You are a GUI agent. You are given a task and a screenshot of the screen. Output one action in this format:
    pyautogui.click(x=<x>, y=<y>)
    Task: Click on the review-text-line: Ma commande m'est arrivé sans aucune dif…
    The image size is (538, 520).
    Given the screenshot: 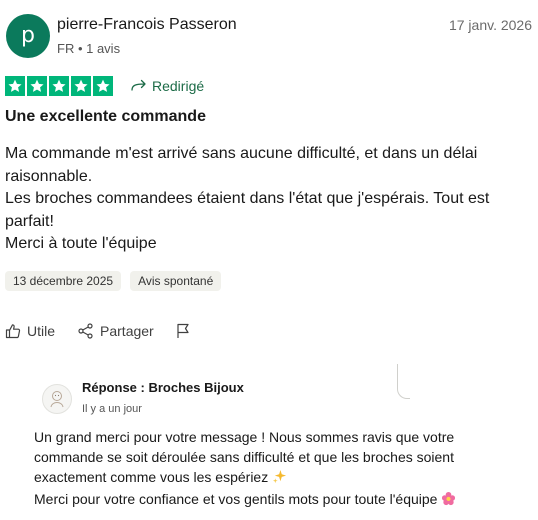 What is the action you would take?
    pyautogui.click(x=241, y=165)
    